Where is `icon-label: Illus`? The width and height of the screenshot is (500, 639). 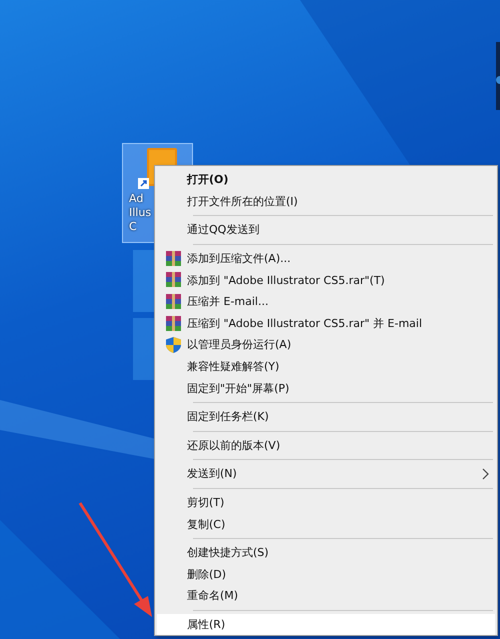
icon-label: Illus is located at coordinates (140, 213).